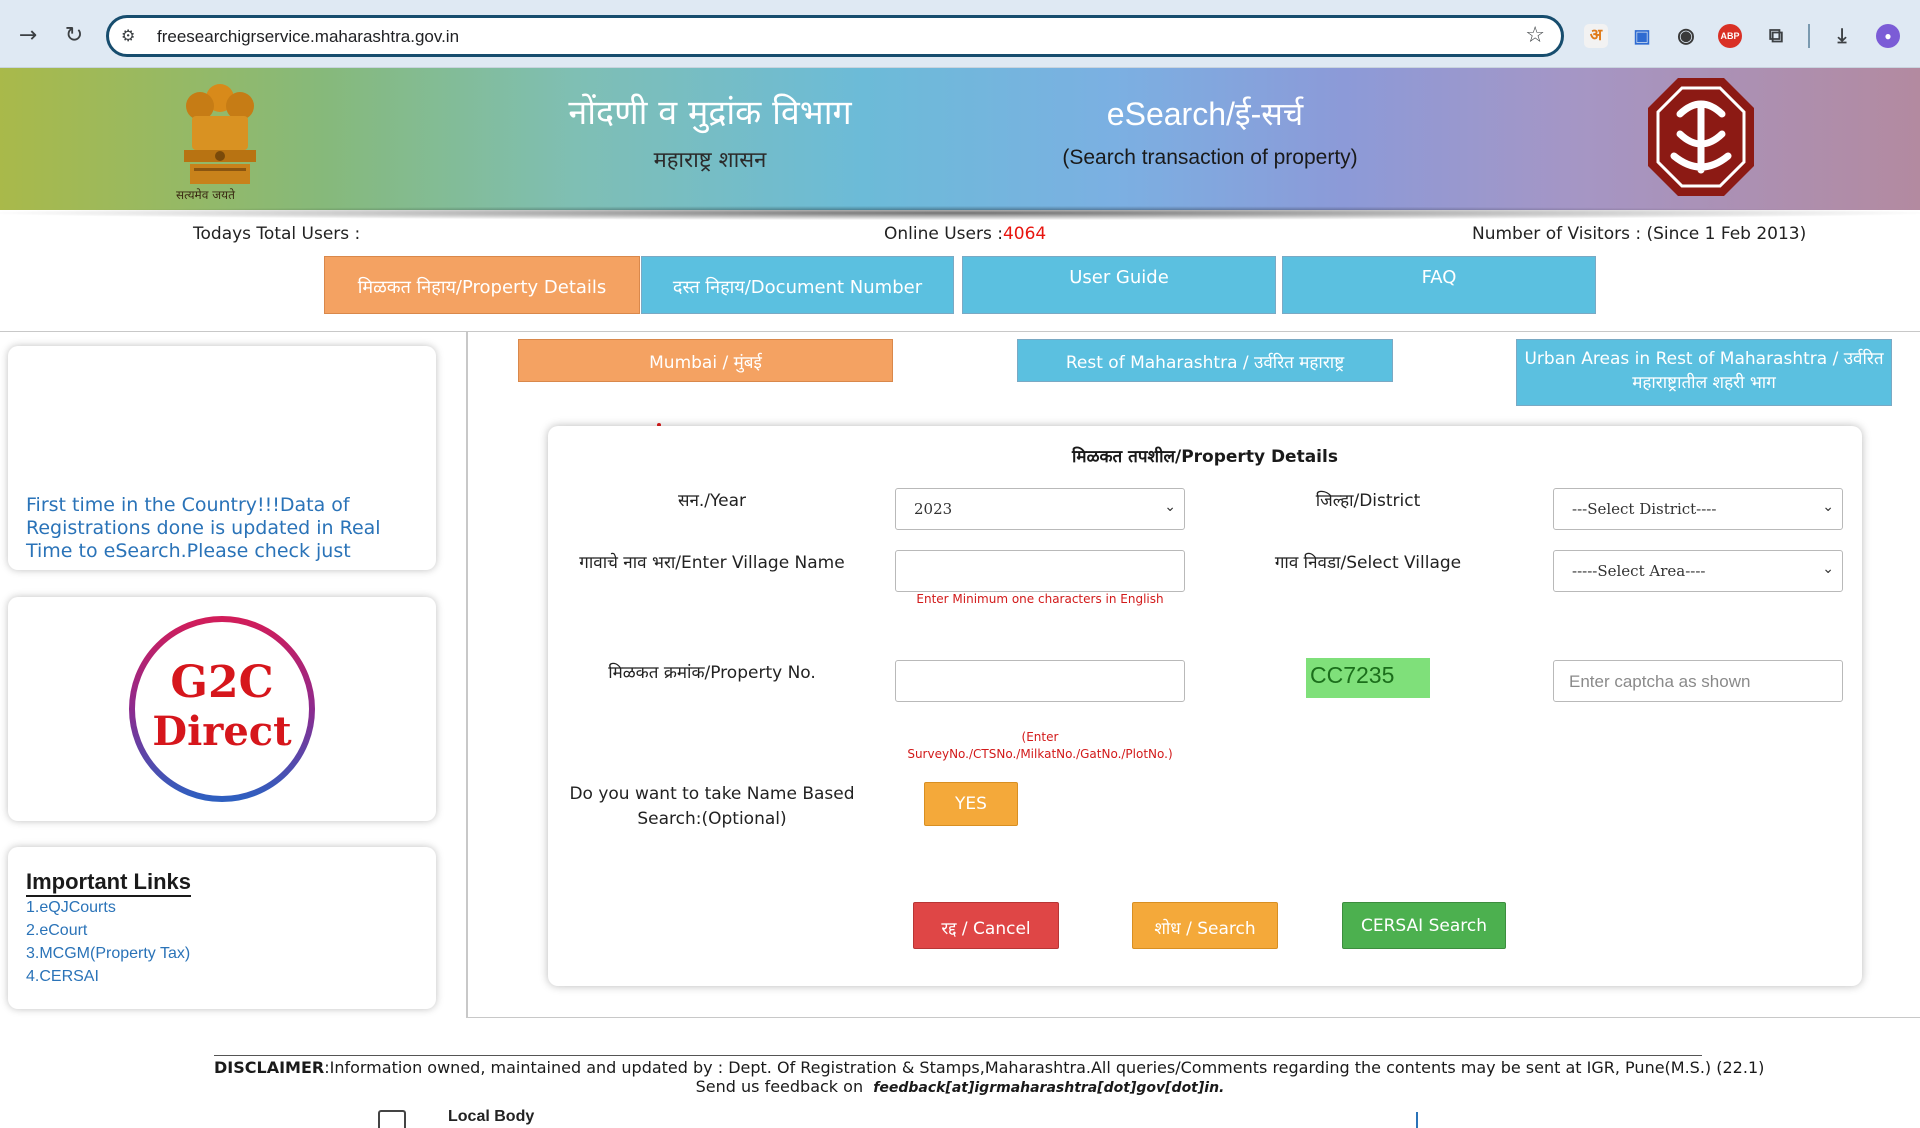 This screenshot has height=1128, width=1920. I want to click on captcha-image: CC7235, so click(1368, 678).